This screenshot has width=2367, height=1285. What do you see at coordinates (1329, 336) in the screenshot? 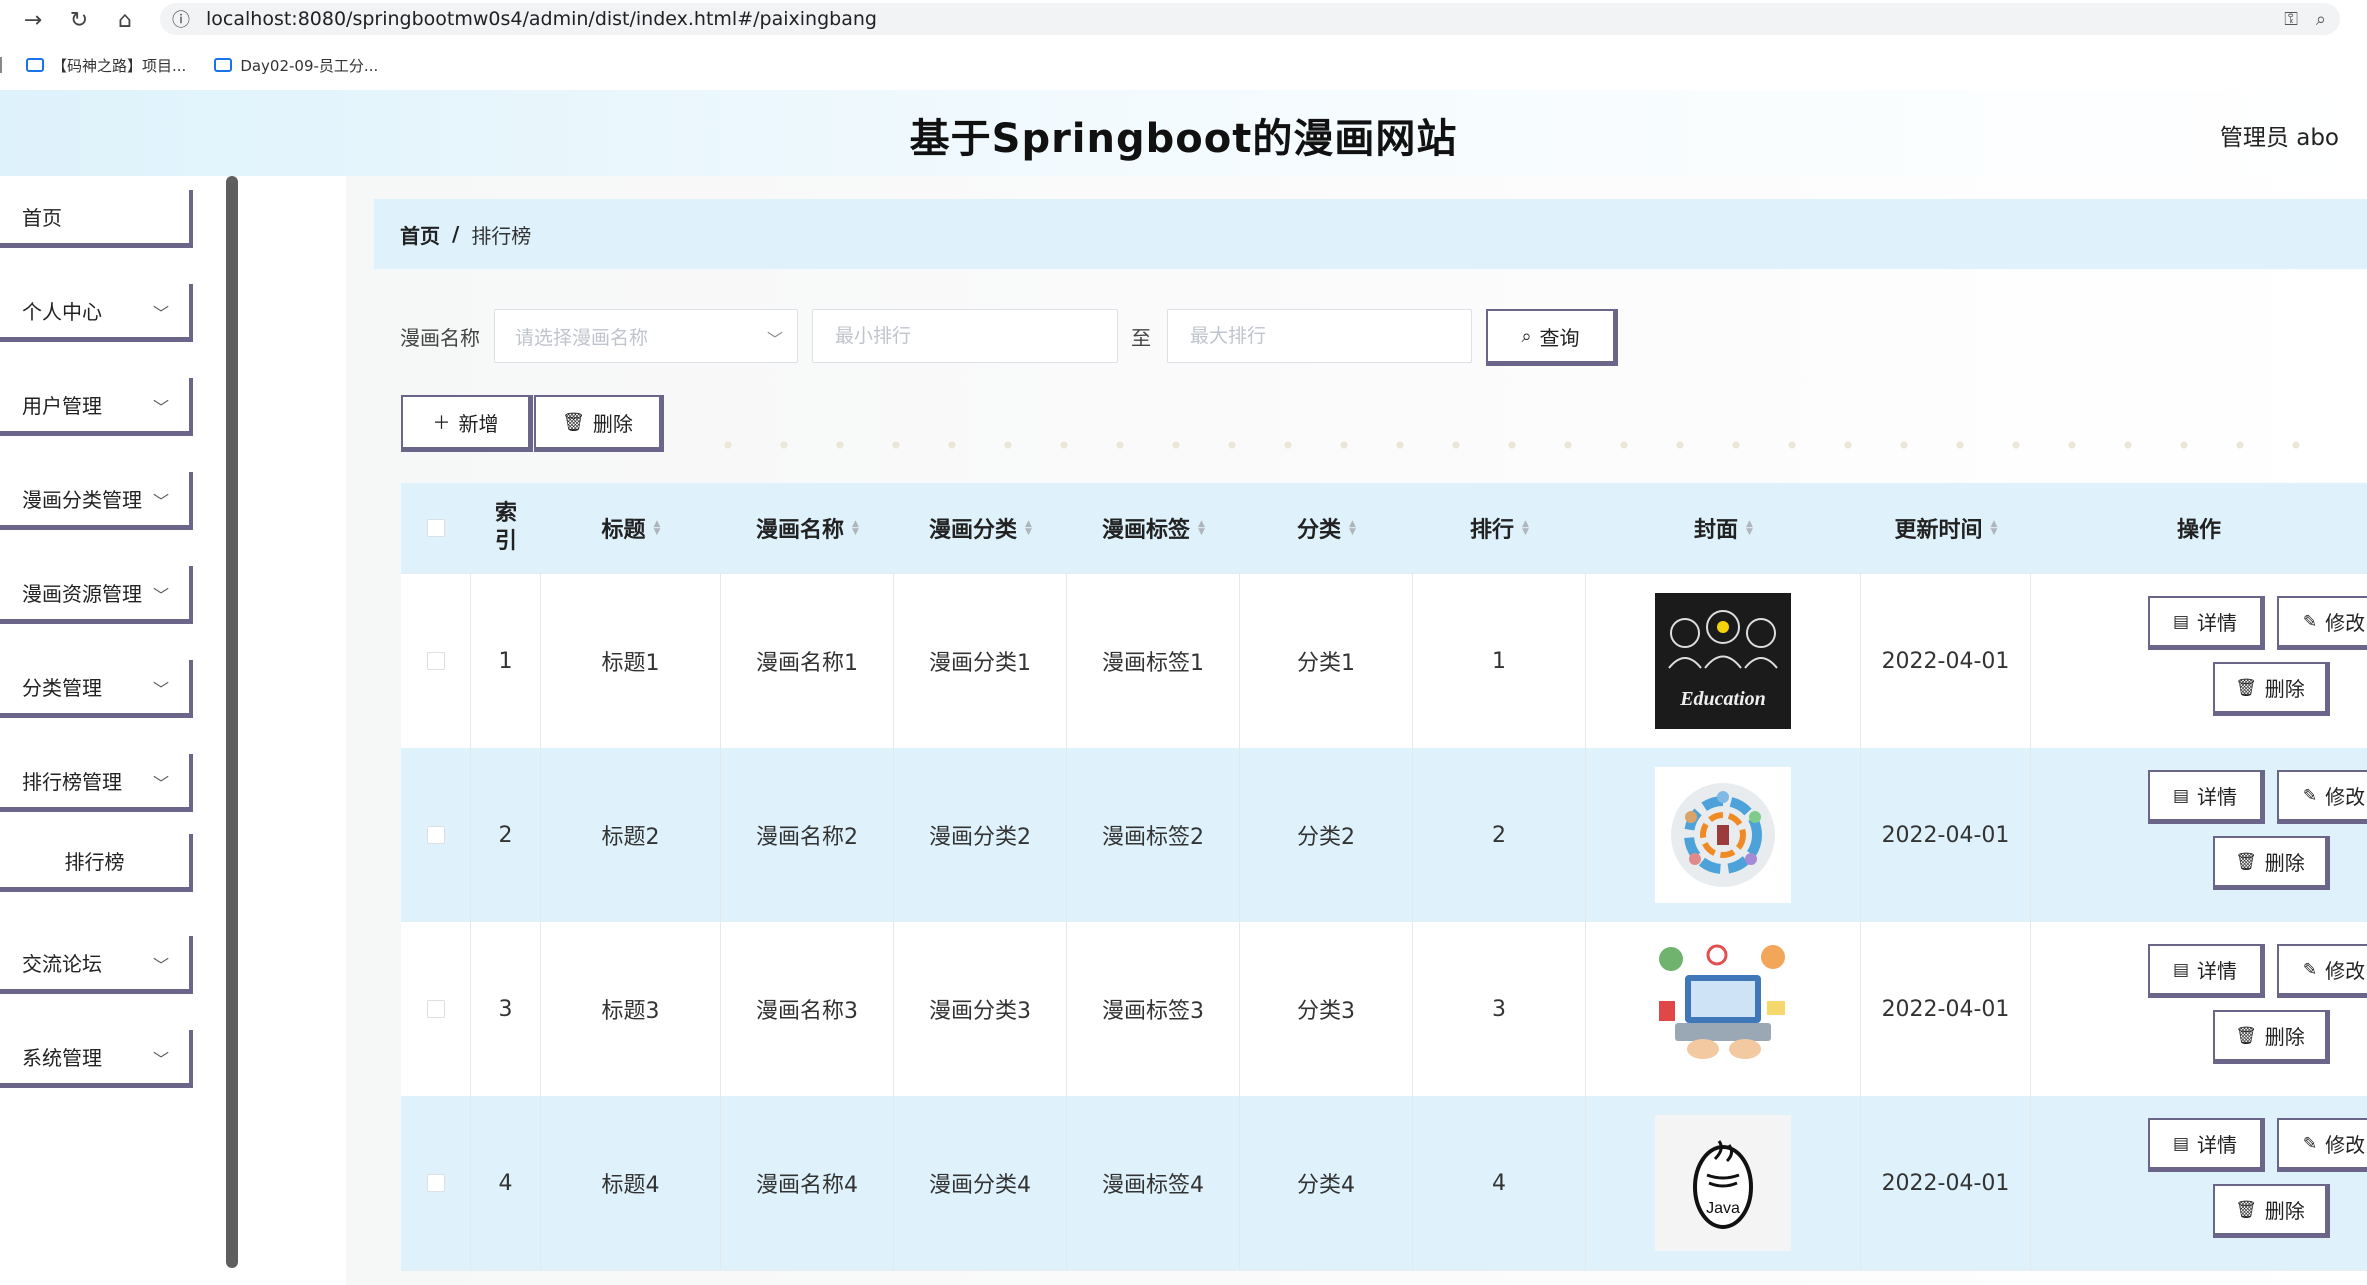
I see `max-rank-input` at bounding box center [1329, 336].